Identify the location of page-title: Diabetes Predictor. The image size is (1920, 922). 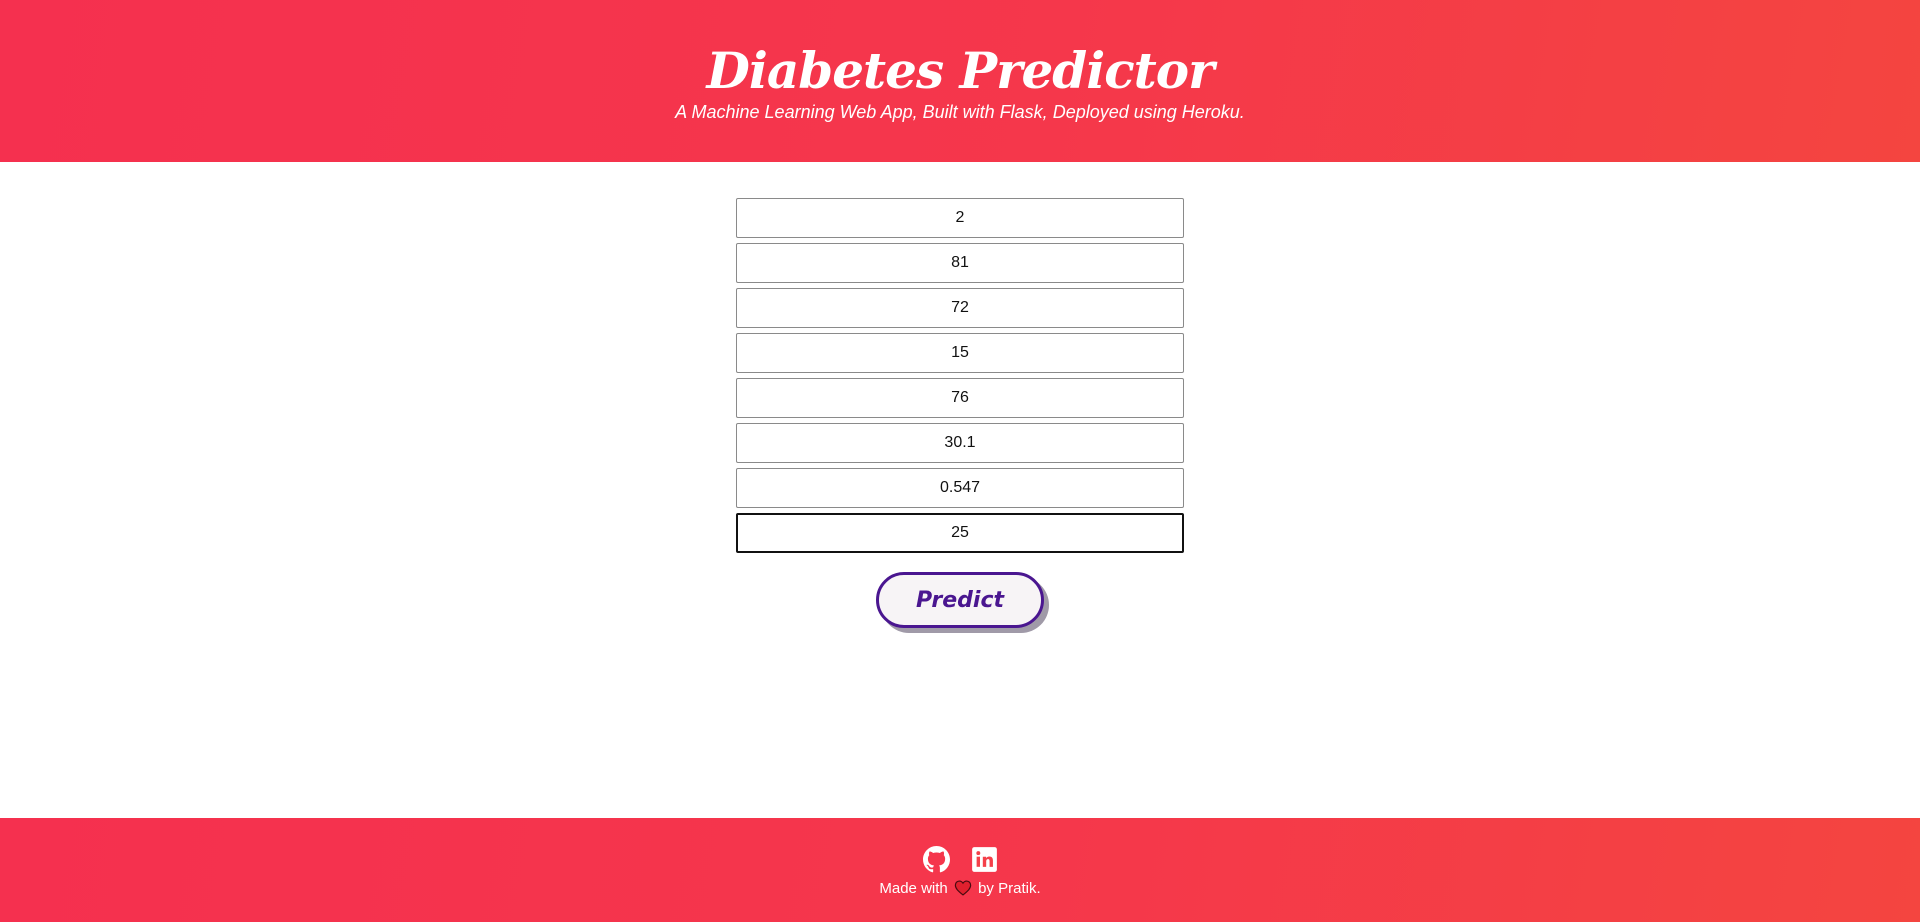
(960, 70).